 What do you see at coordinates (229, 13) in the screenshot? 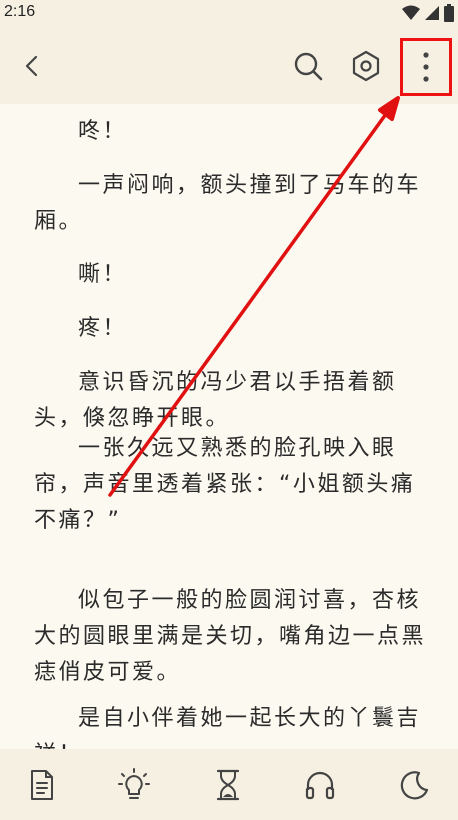
I see `status-bar: 2:16` at bounding box center [229, 13].